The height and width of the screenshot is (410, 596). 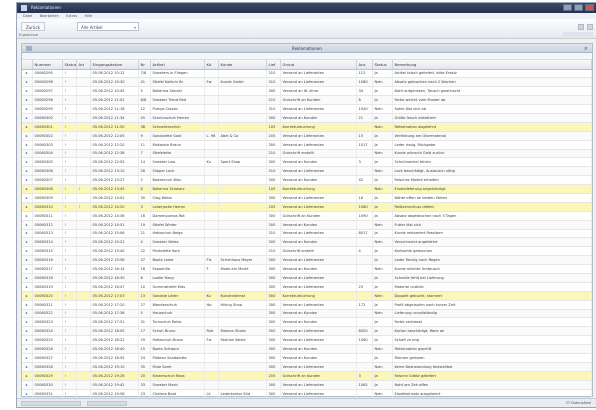 What do you see at coordinates (211, 367) in the screenshot?
I see `cell-customer-code` at bounding box center [211, 367].